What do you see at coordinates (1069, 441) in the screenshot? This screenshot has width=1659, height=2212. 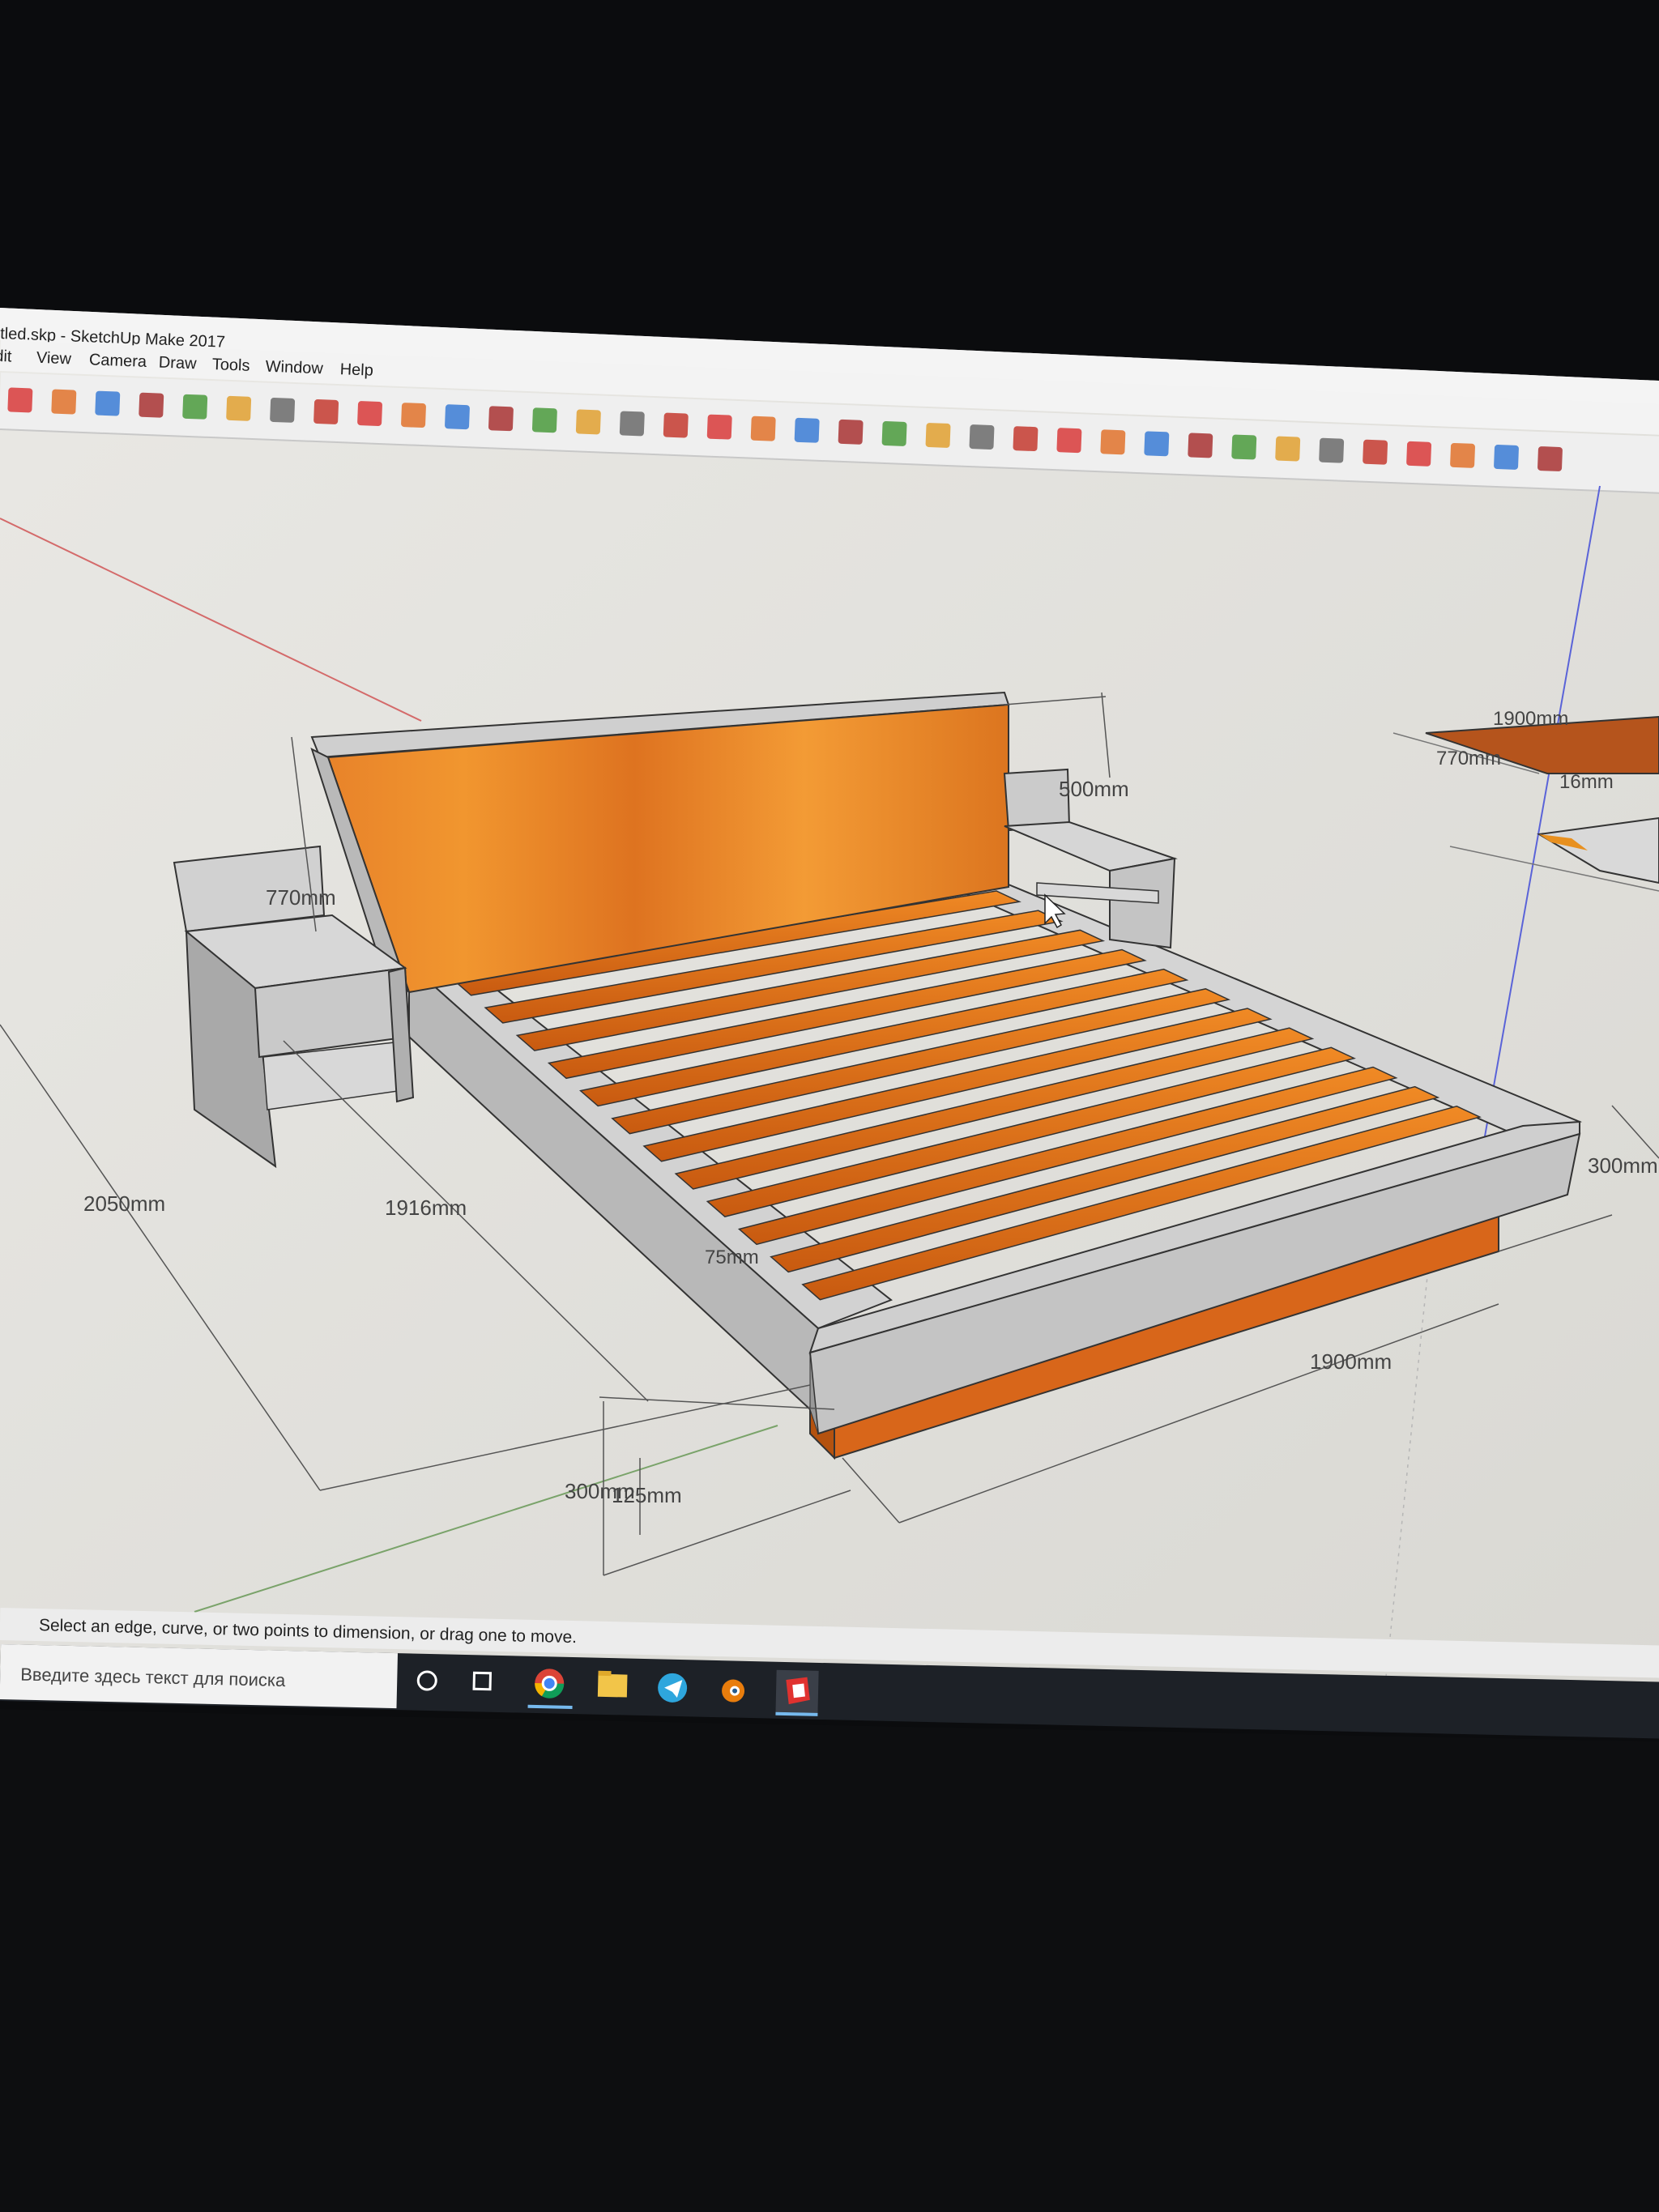 I see `dimension-tape-tool-icon` at bounding box center [1069, 441].